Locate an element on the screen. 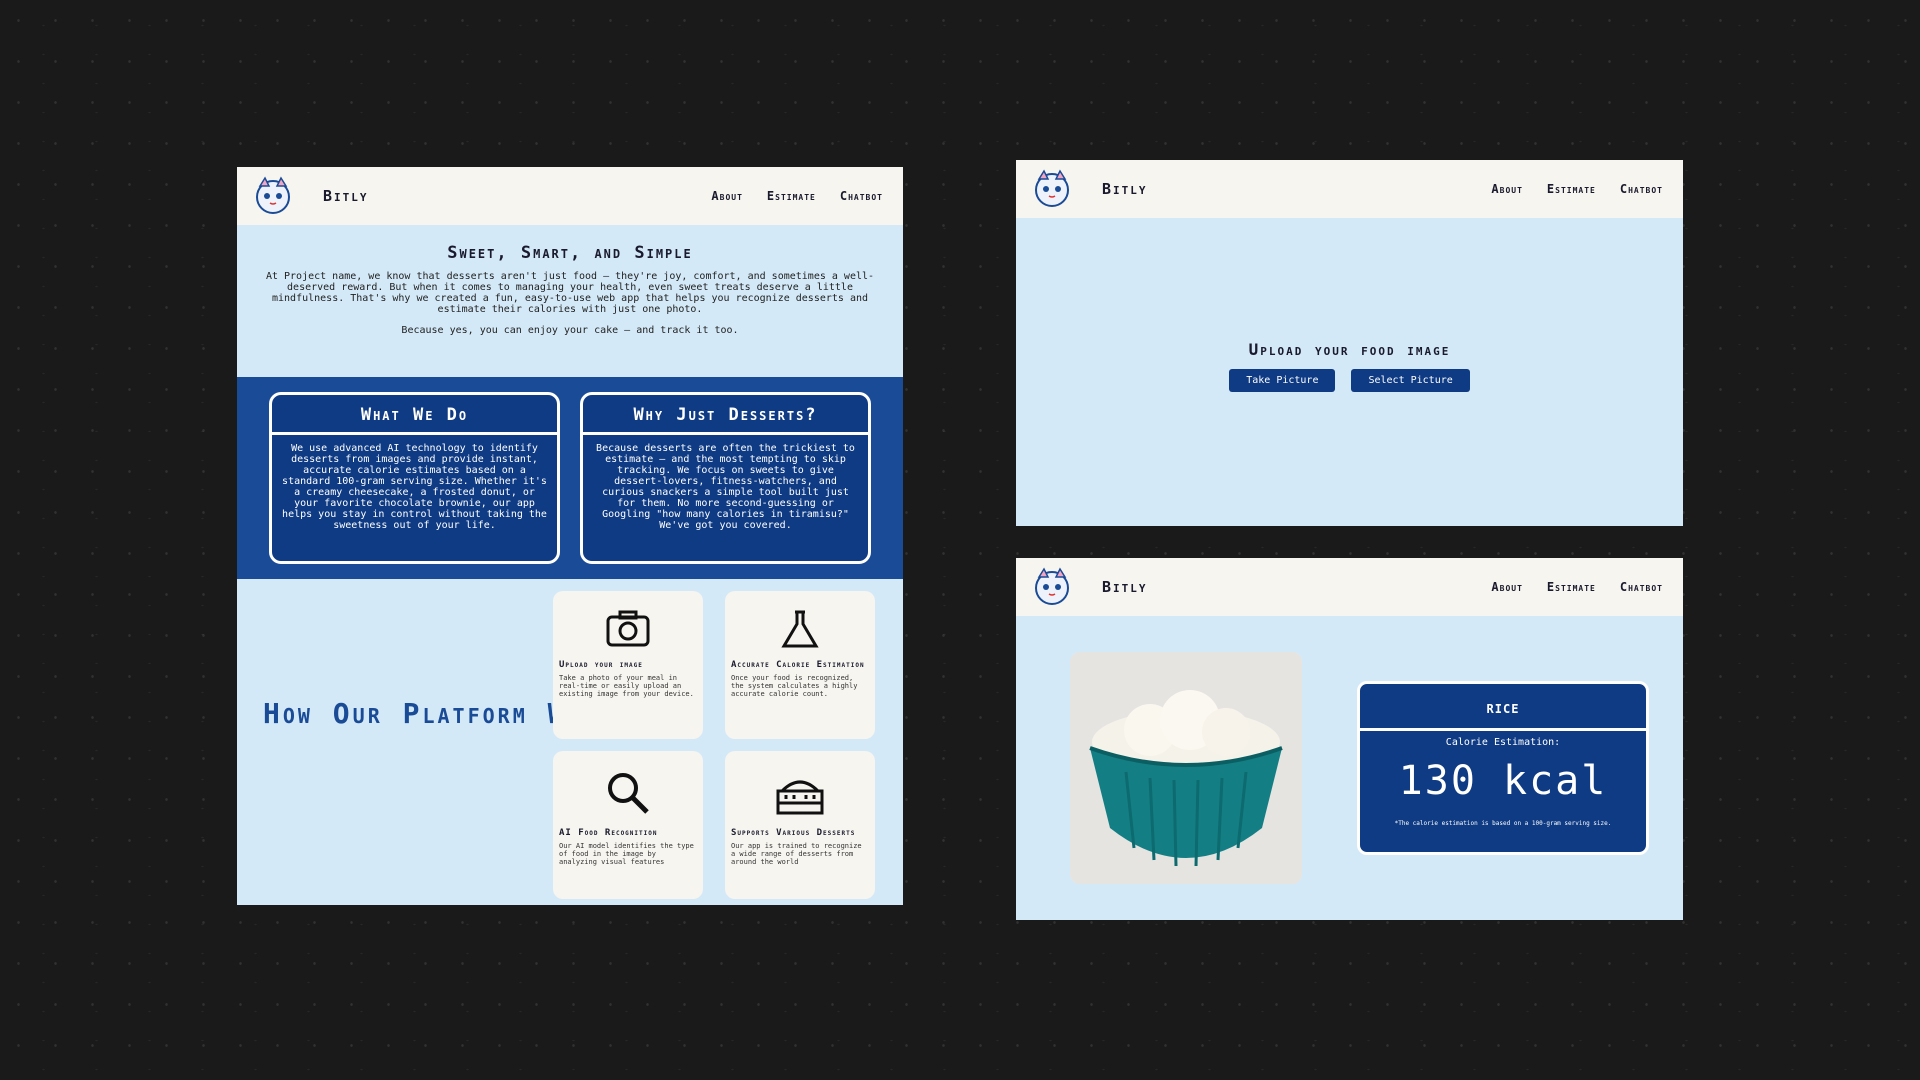 The width and height of the screenshot is (1920, 1080). what-we-do-title: What We Do is located at coordinates (414, 415).